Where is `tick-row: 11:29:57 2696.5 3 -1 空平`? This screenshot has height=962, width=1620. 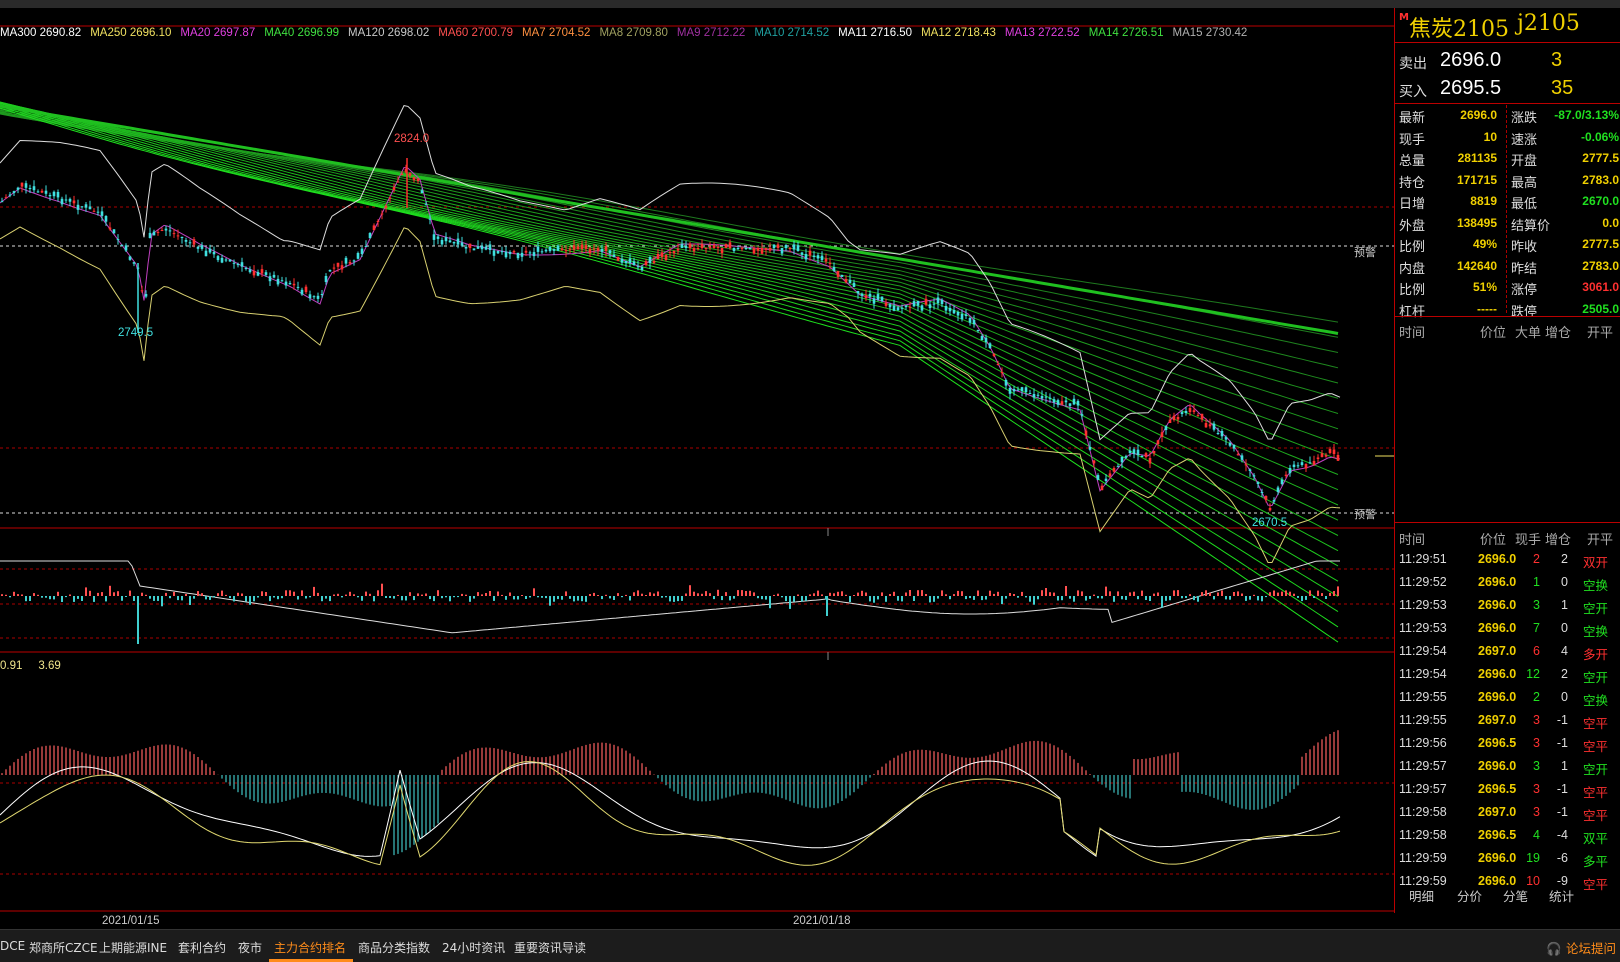
tick-row: 11:29:57 2696.5 3 -1 空平 is located at coordinates (1507, 789).